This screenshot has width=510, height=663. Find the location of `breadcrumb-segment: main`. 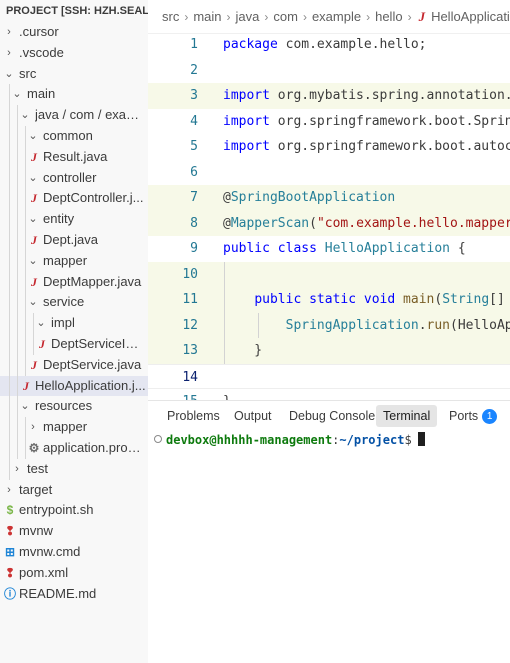

breadcrumb-segment: main is located at coordinates (207, 16).